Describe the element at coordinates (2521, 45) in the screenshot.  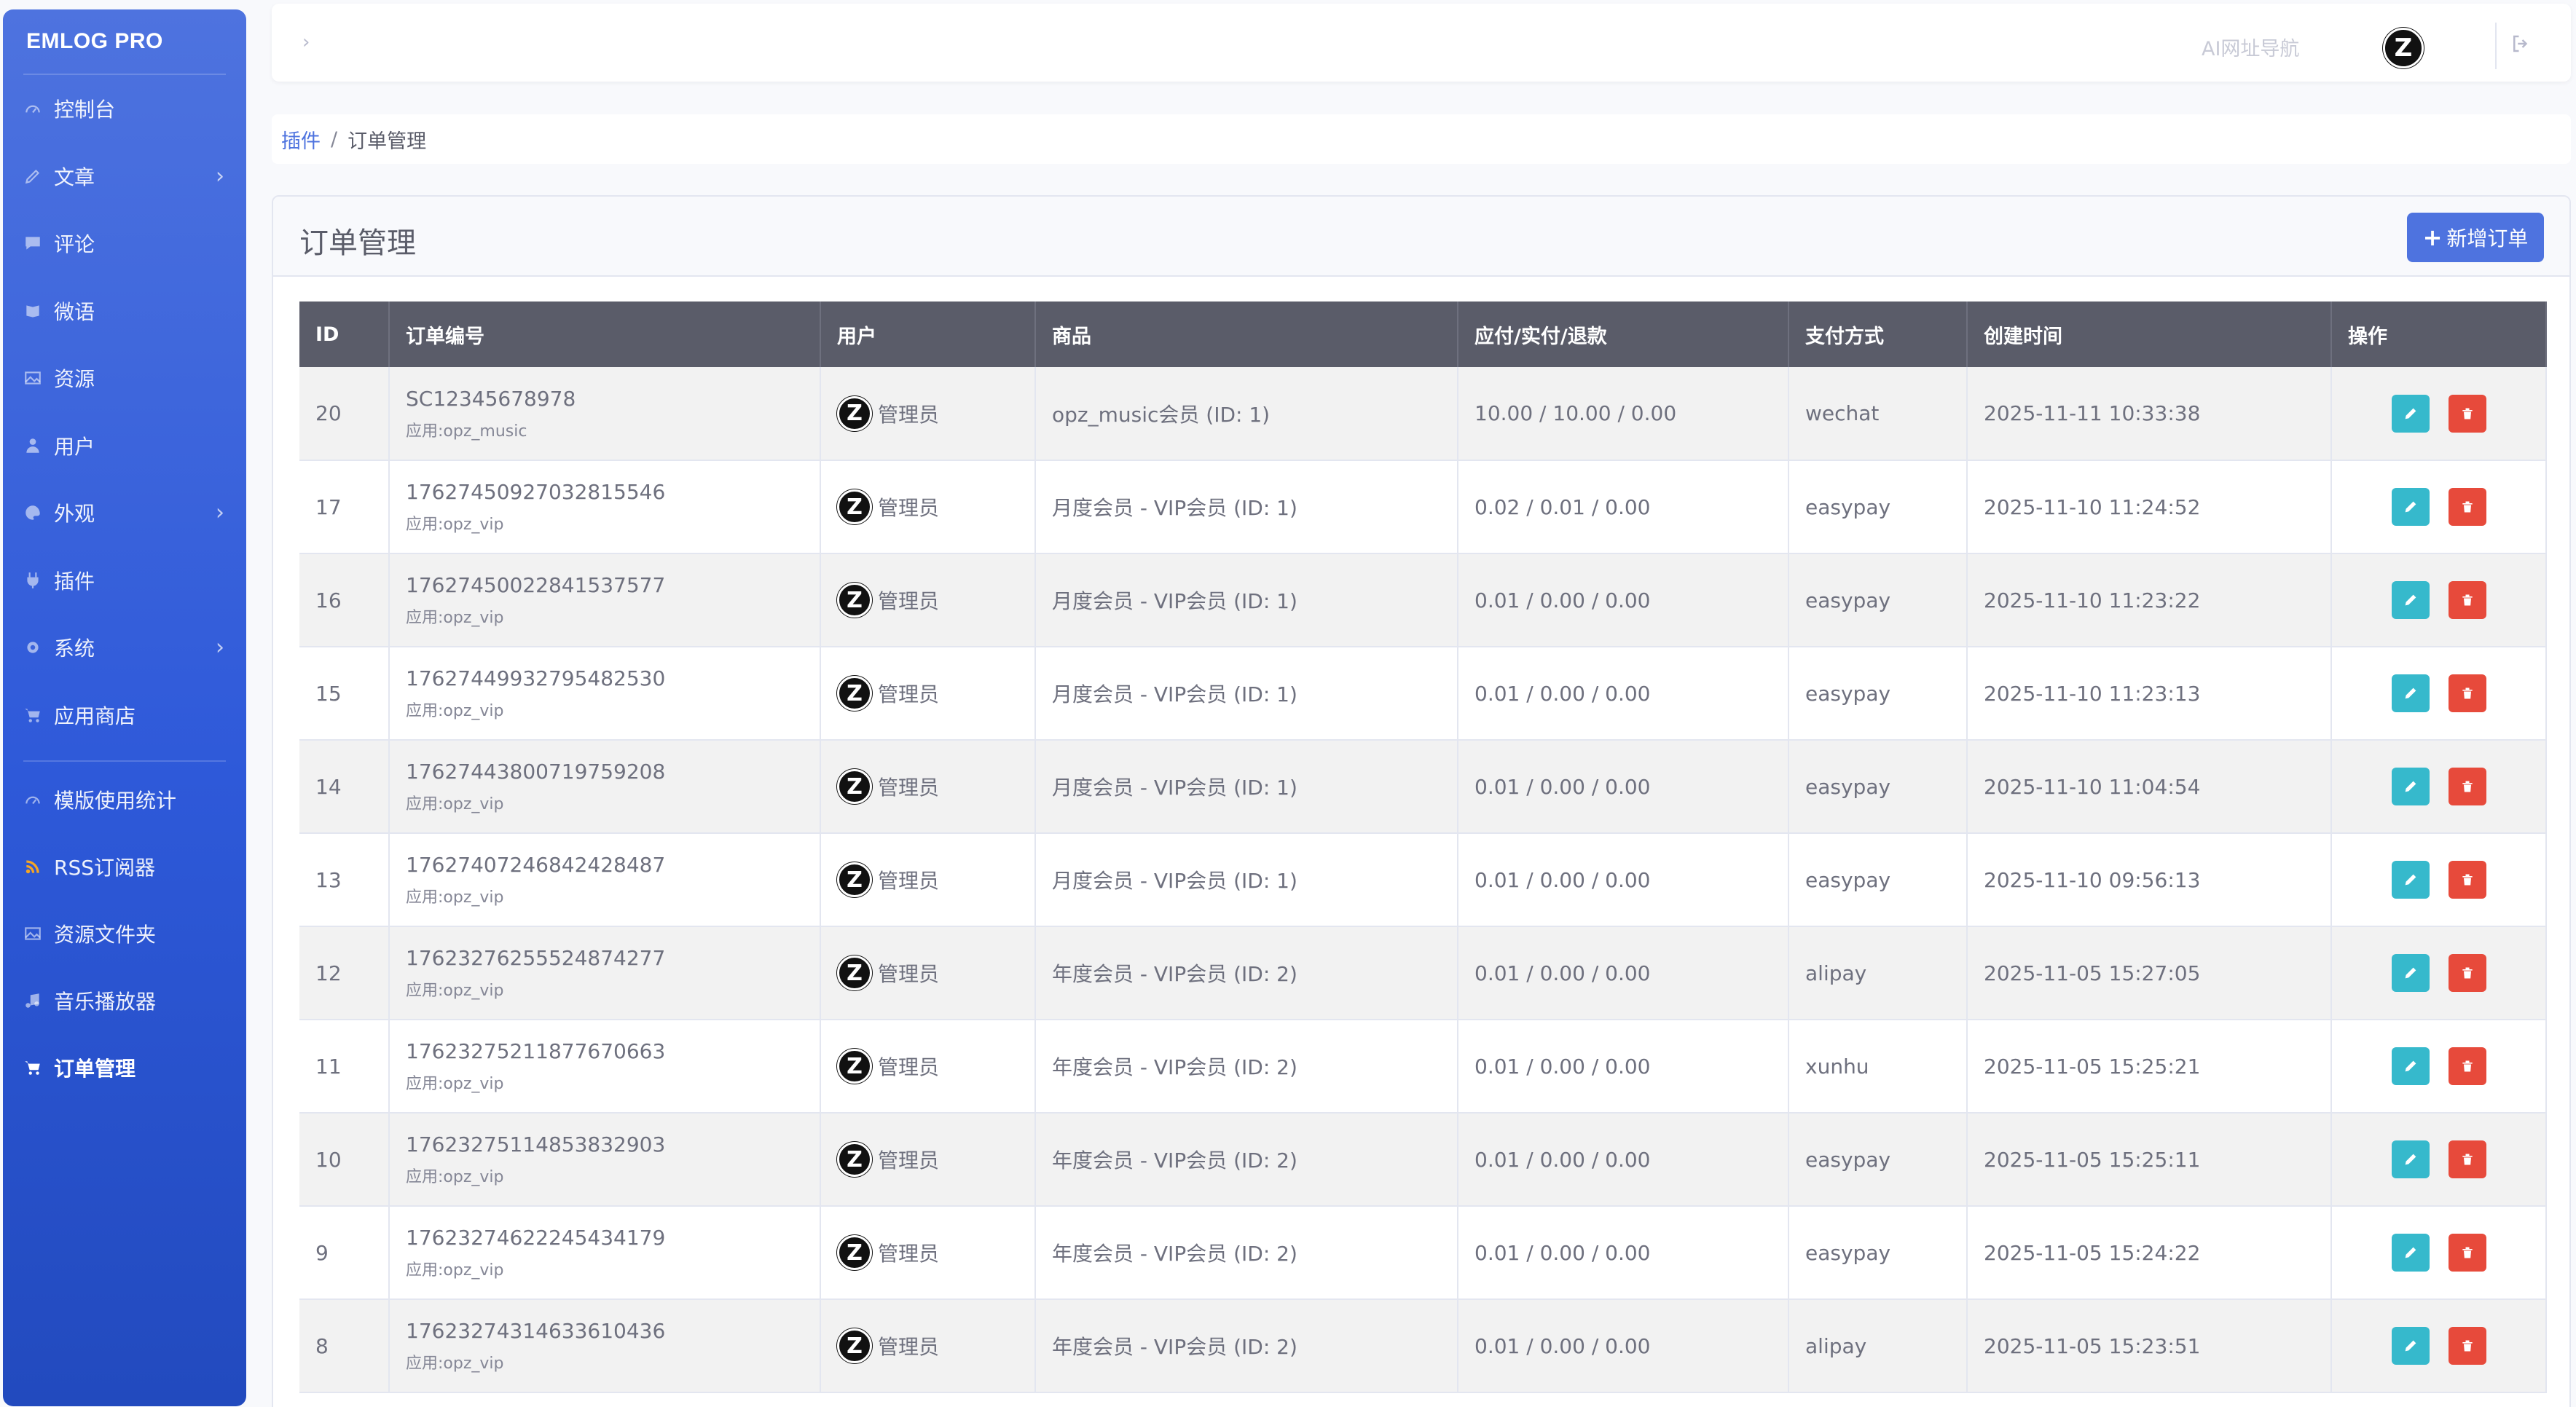
I see `logout-icon` at that location.